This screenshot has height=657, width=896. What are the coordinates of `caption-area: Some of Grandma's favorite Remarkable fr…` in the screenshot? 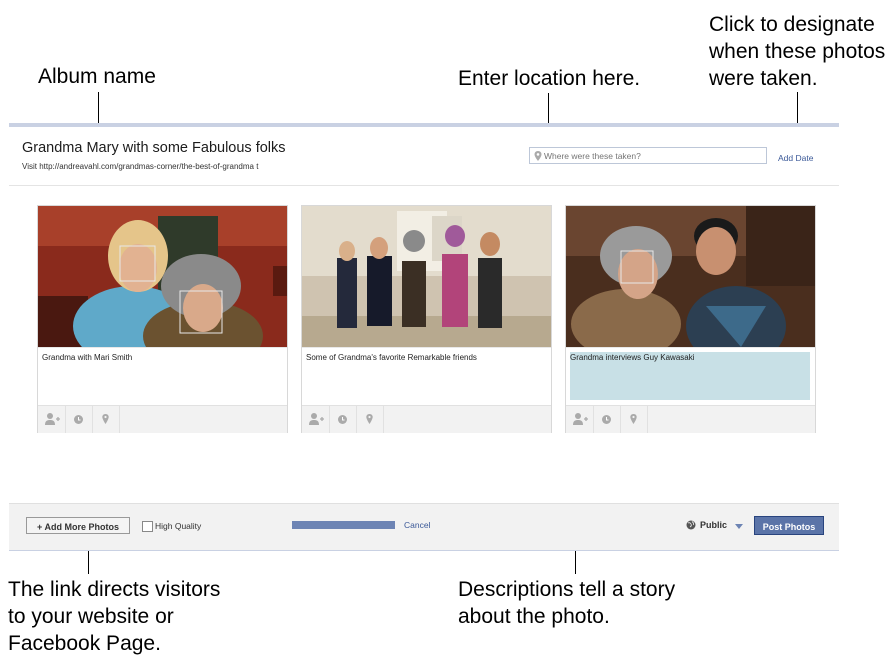 It's located at (426, 376).